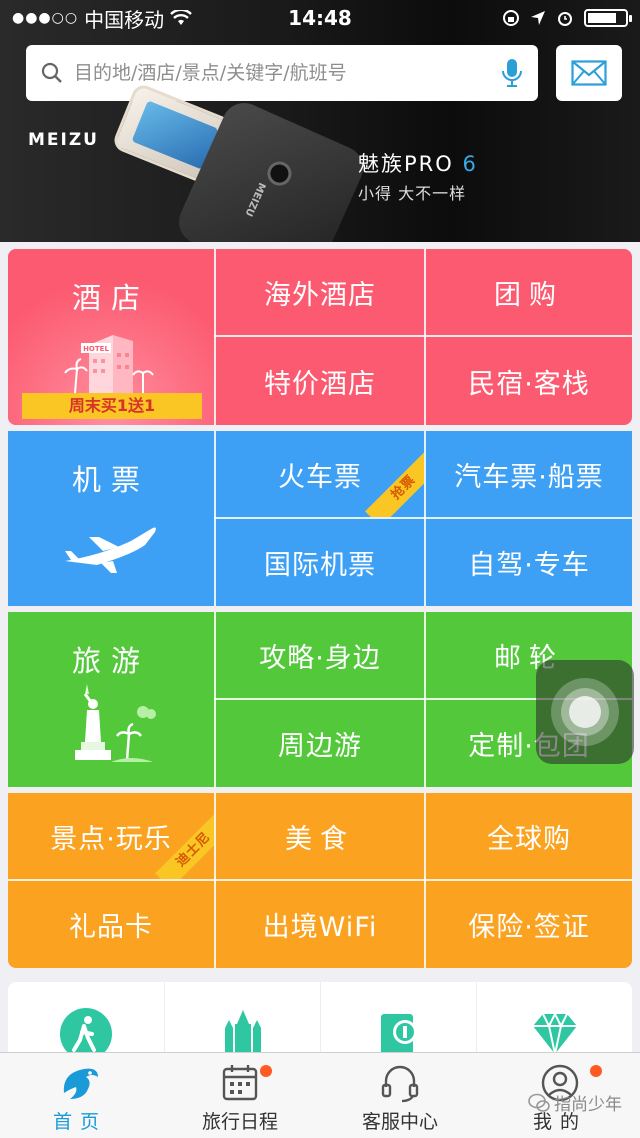  Describe the element at coordinates (399, 1122) in the screenshot. I see `tab-customer-service-label: 客服中心` at that location.